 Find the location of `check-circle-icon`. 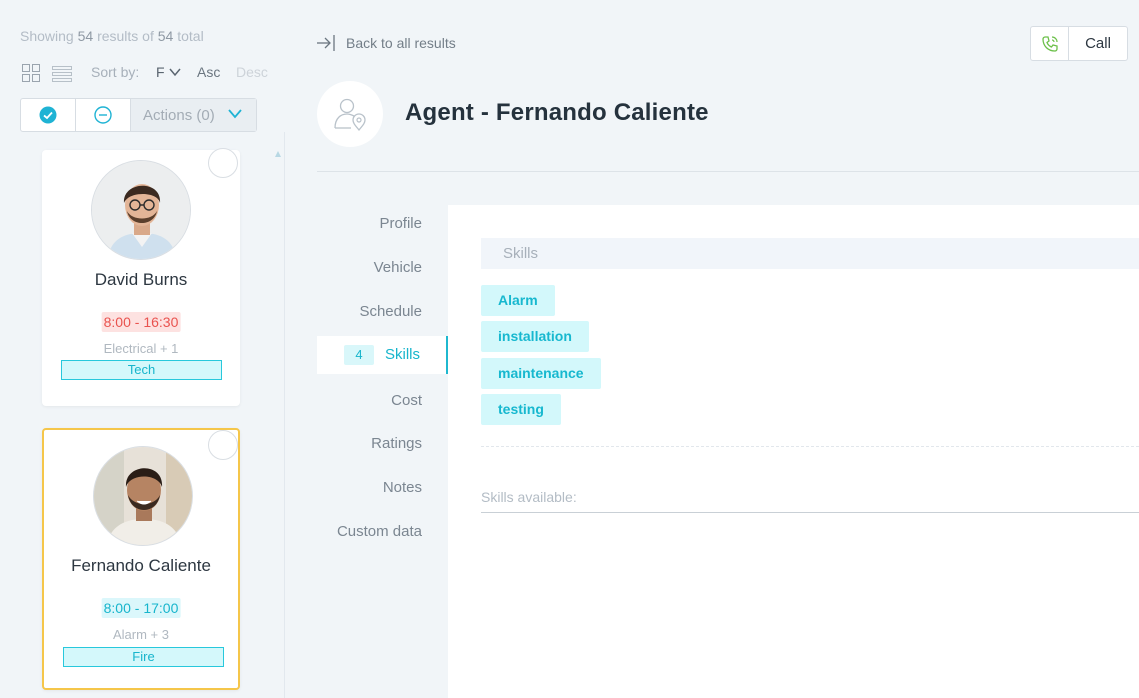

check-circle-icon is located at coordinates (48, 115).